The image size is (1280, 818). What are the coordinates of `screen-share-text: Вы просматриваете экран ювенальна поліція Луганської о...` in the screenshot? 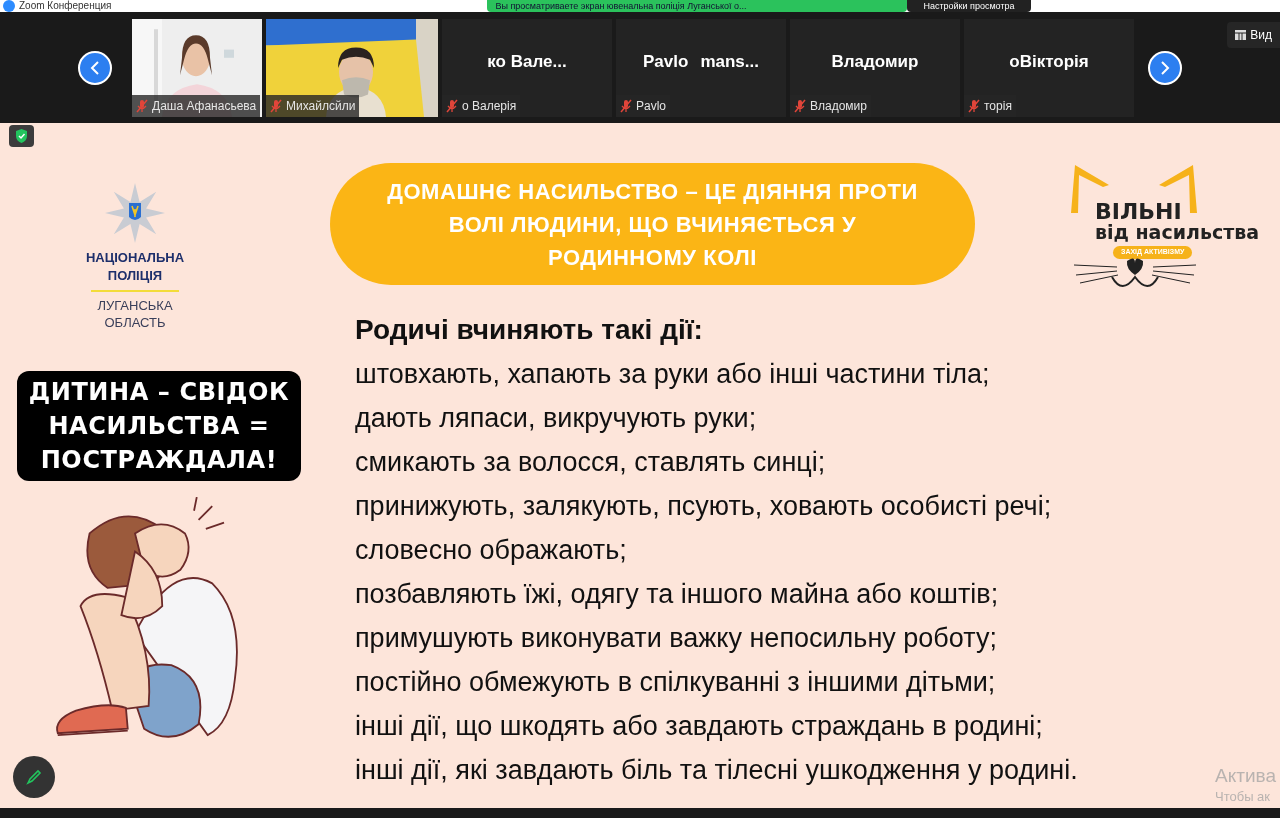 It's located at (621, 6).